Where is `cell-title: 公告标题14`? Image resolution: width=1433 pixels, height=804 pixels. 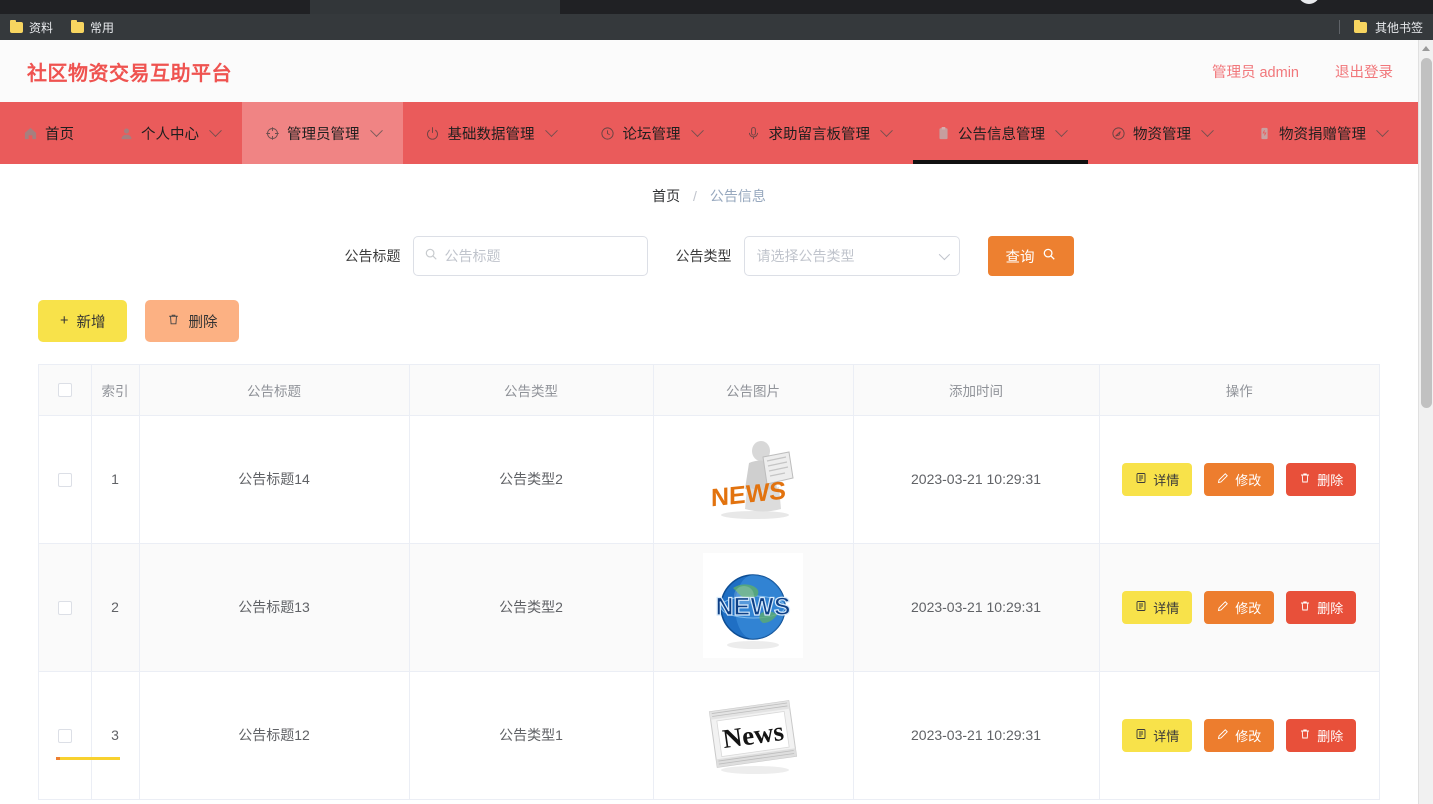
cell-title: 公告标题14 is located at coordinates (274, 479).